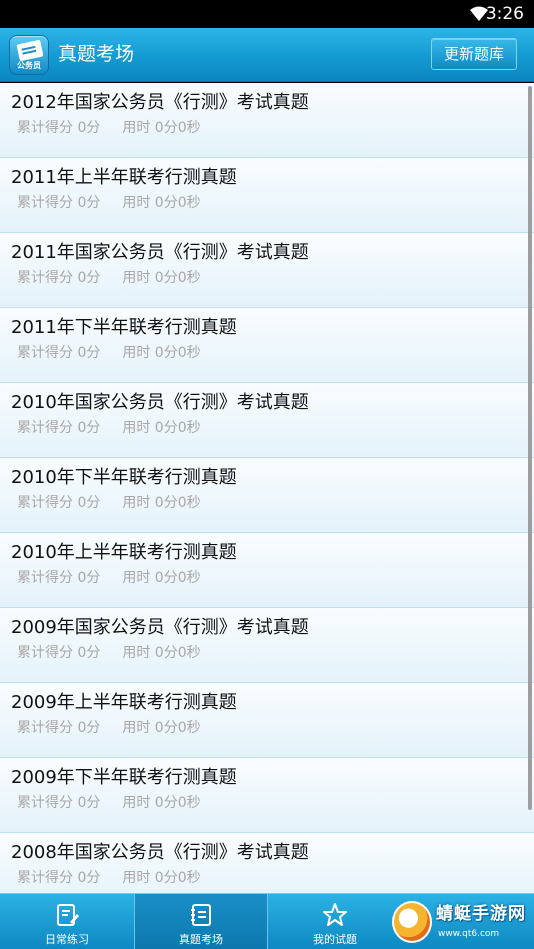 Image resolution: width=534 pixels, height=949 pixels. I want to click on watermark-url: www.qt6.com, so click(469, 934).